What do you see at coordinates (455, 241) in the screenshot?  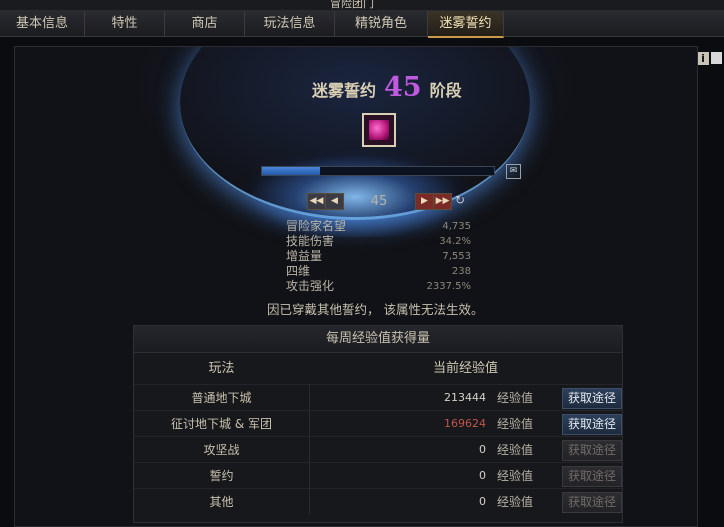 I see `stat-value: 34.2%` at bounding box center [455, 241].